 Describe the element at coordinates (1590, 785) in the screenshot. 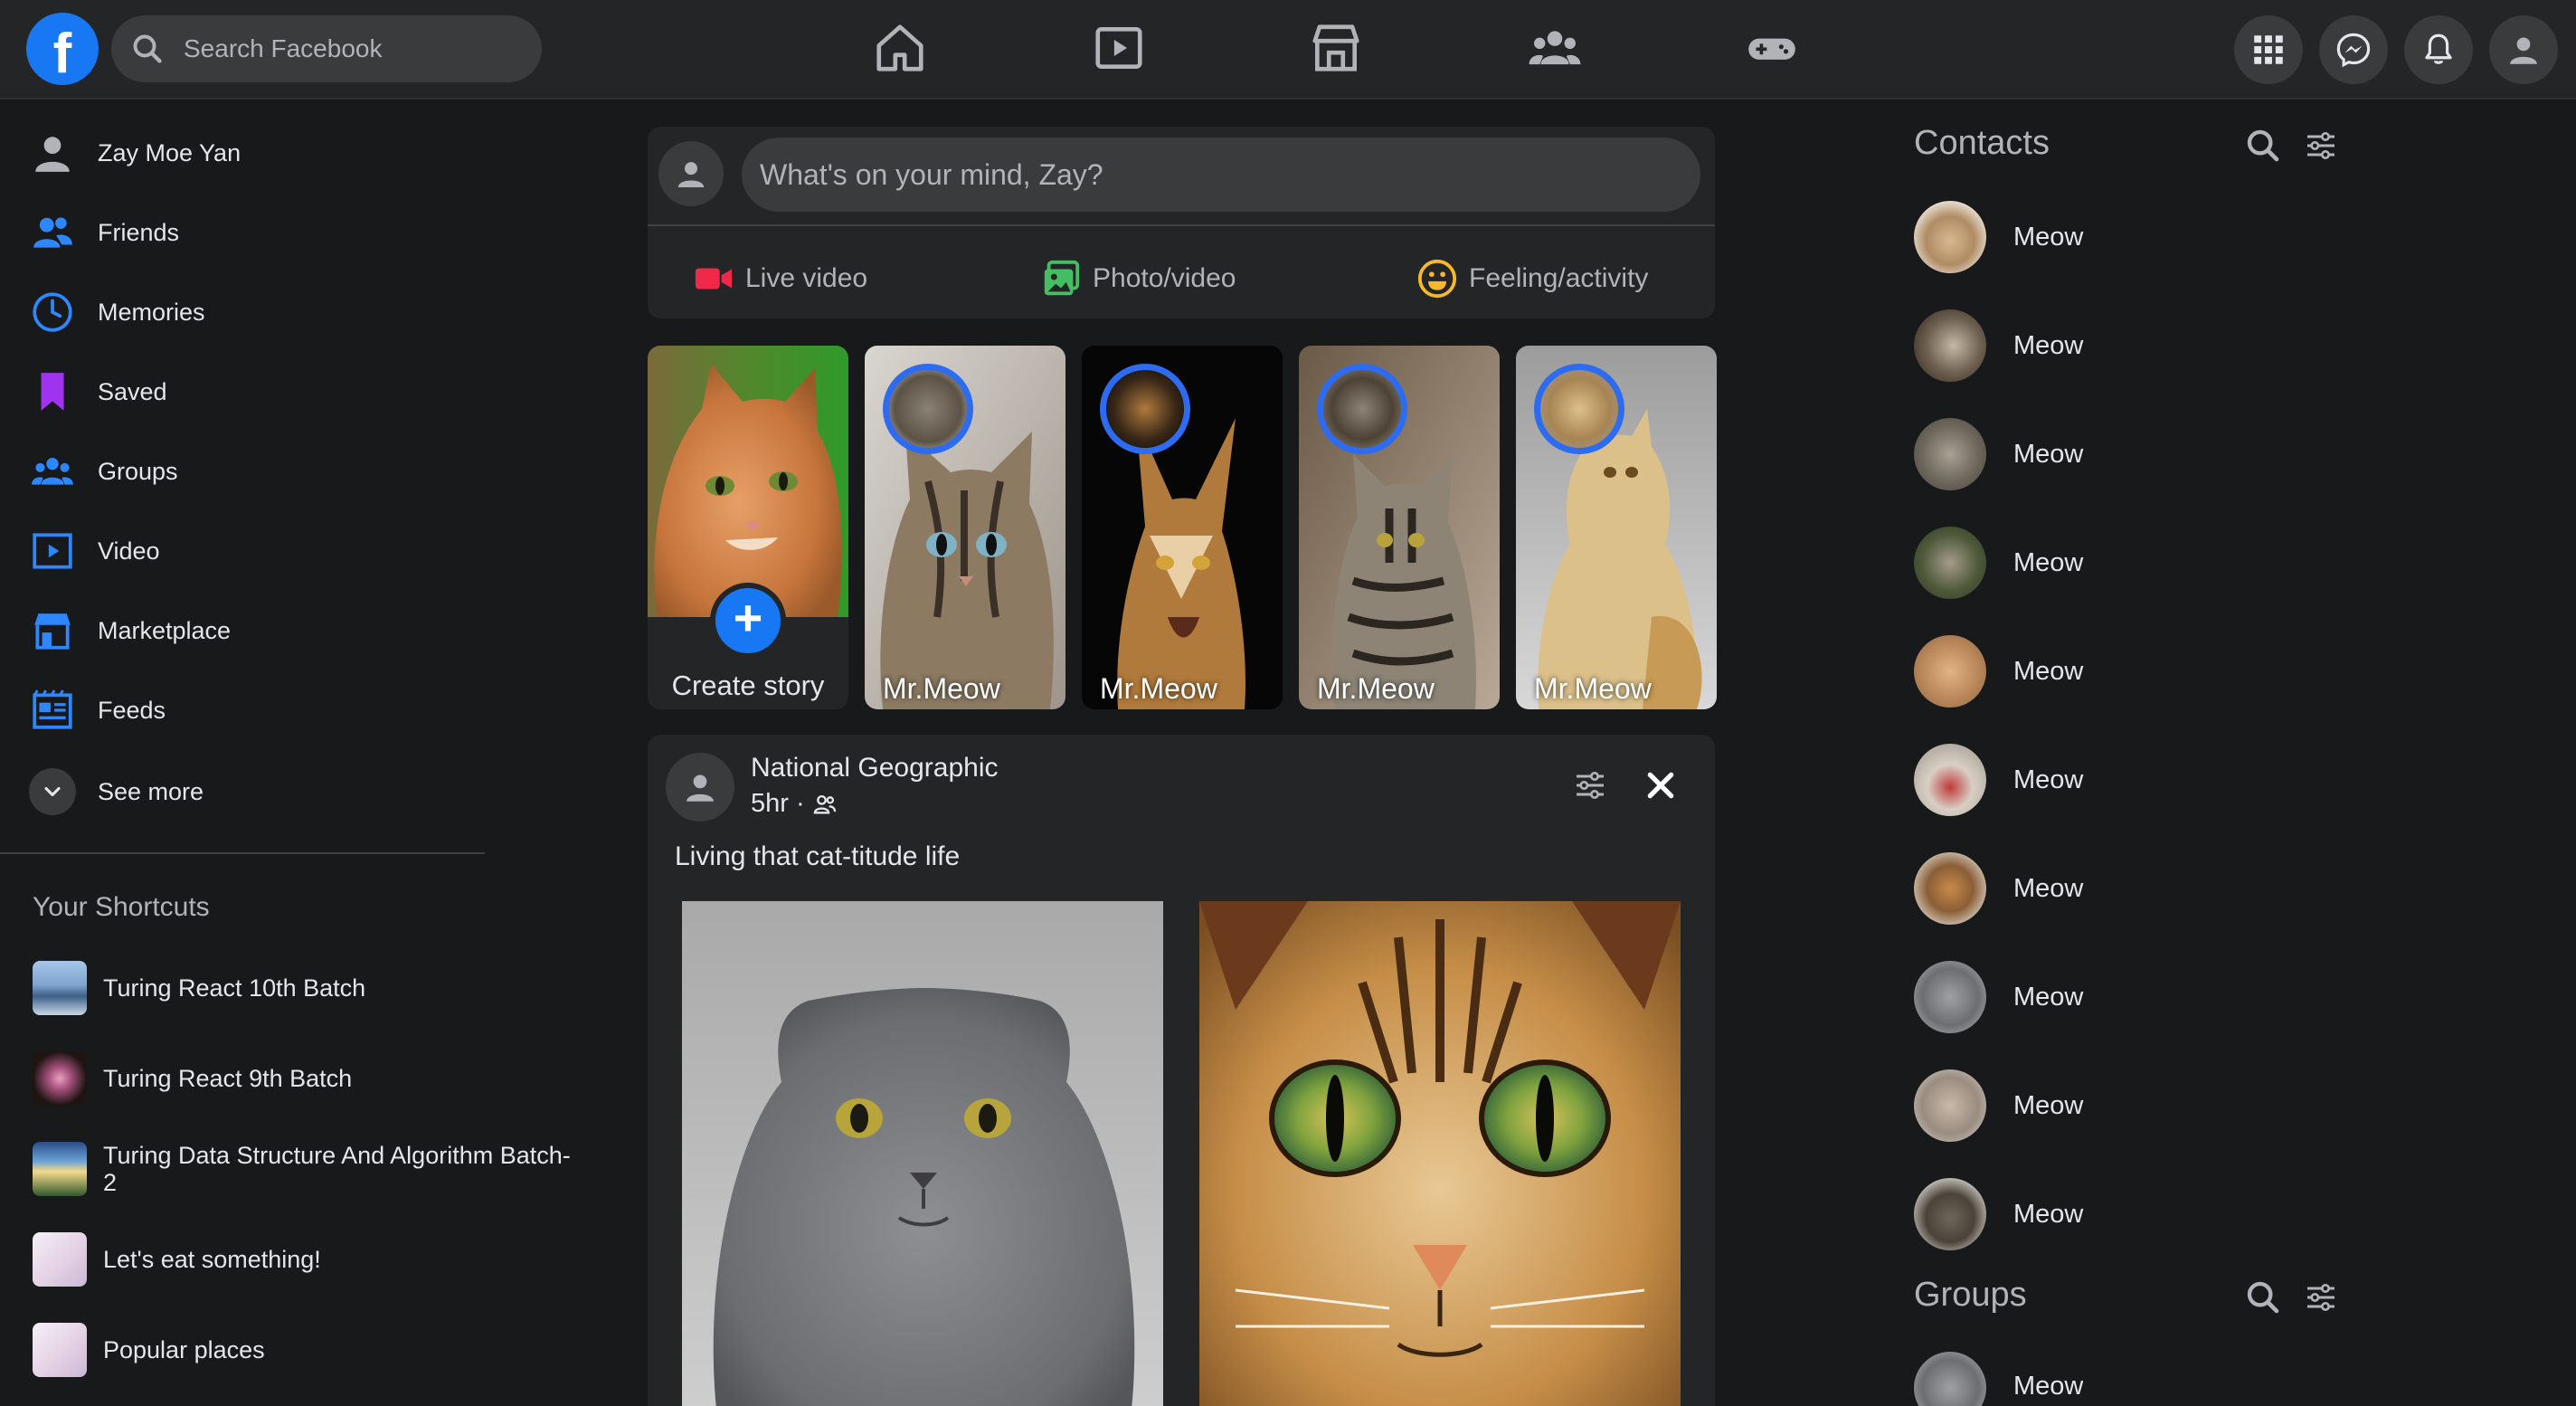

I see `post-options-icon` at that location.